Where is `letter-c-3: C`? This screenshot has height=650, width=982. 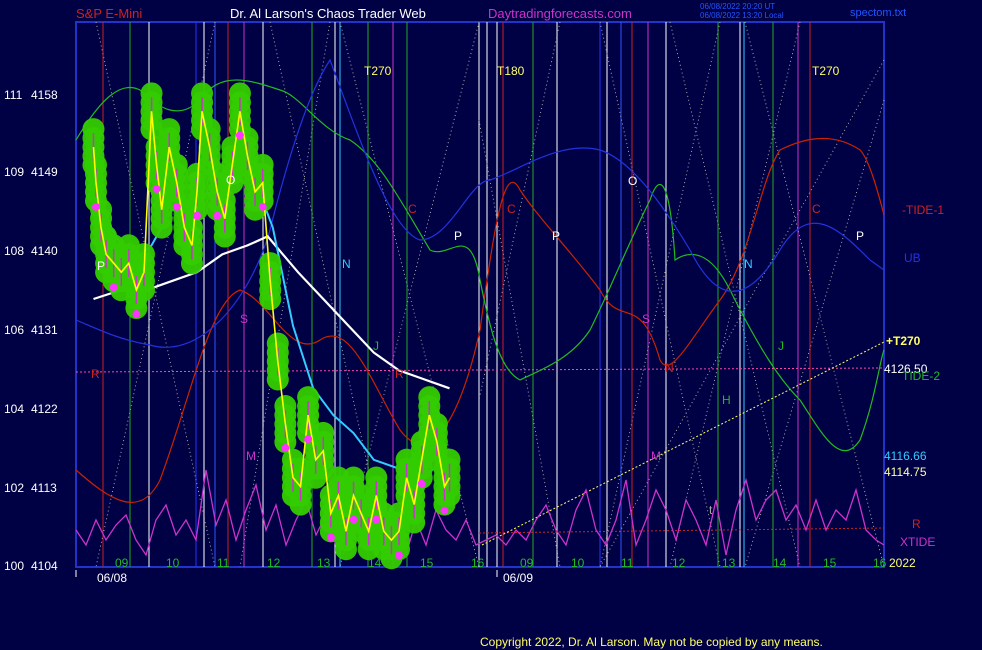
letter-c-3: C is located at coordinates (816, 209).